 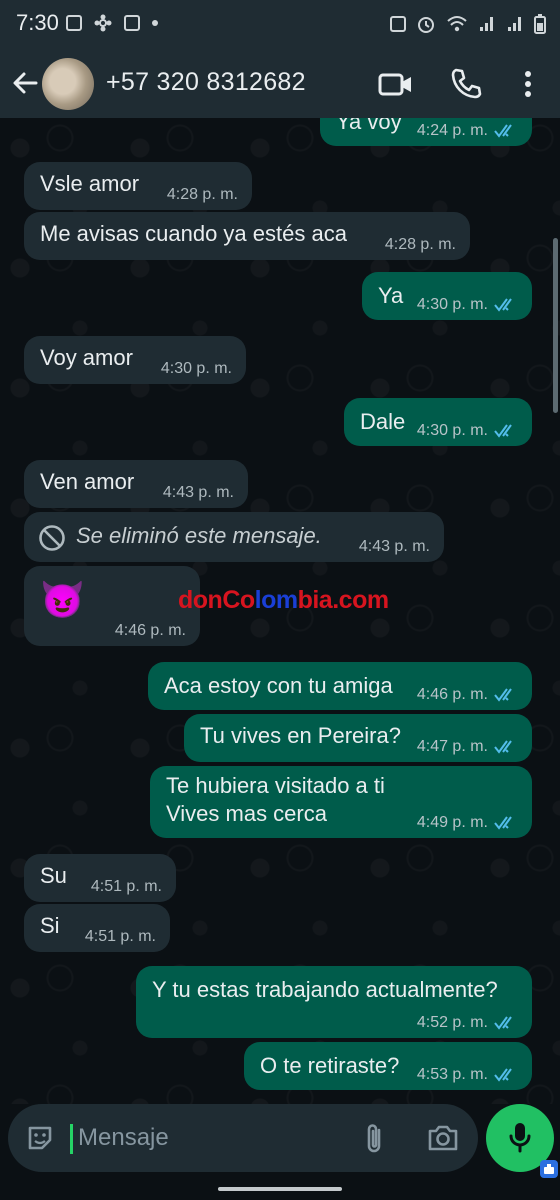 I want to click on message-text: Vsle amor, so click(x=90, y=183).